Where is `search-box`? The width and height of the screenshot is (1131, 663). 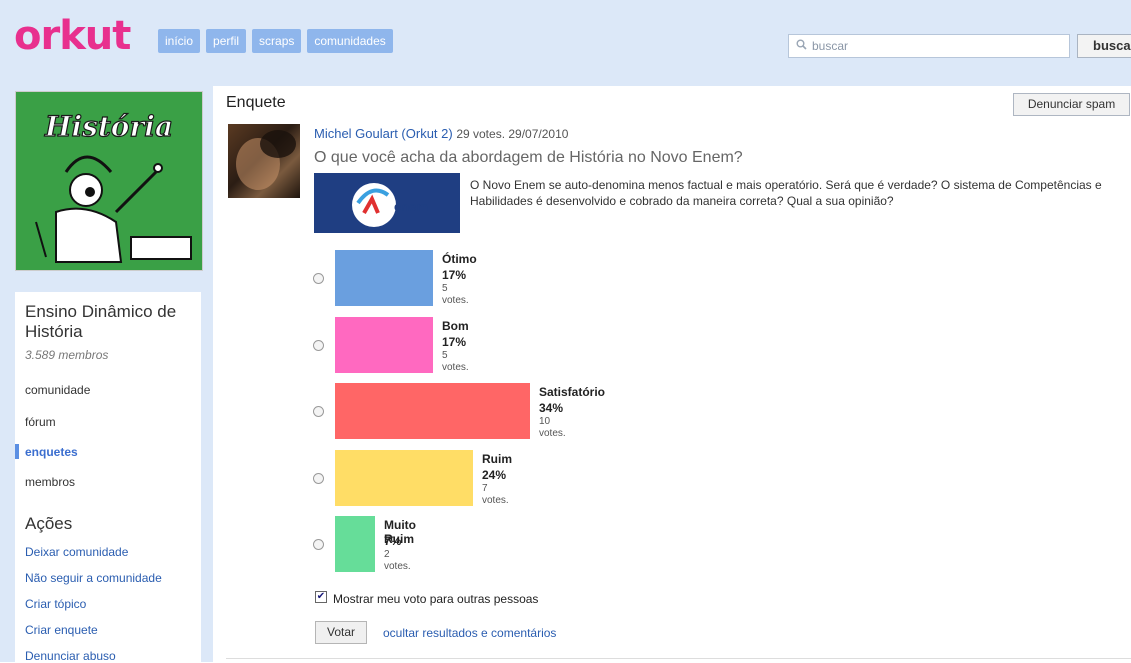 search-box is located at coordinates (929, 46).